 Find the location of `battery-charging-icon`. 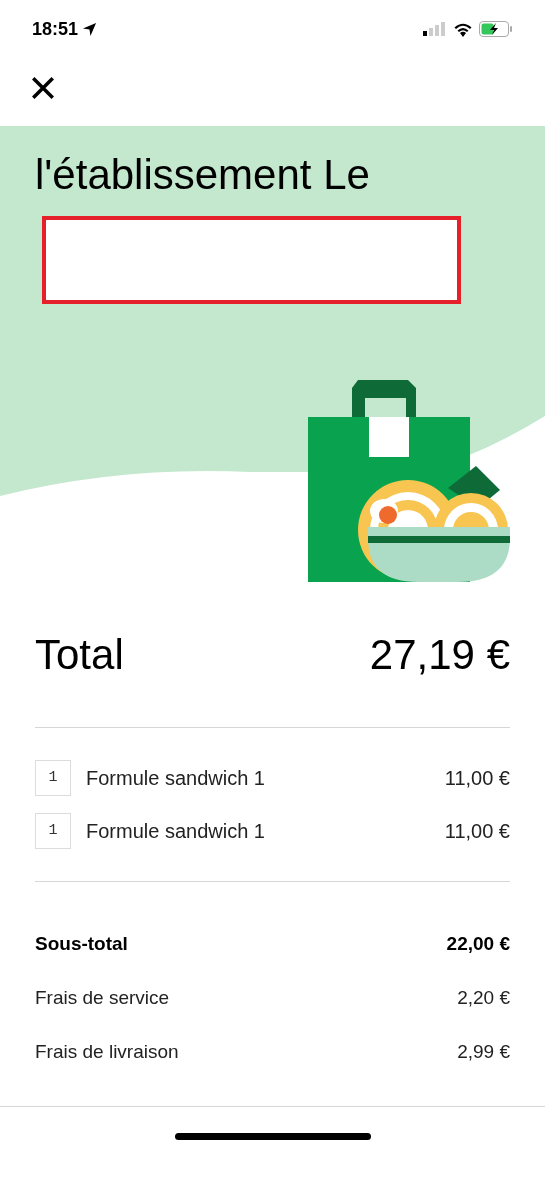

battery-charging-icon is located at coordinates (496, 29).